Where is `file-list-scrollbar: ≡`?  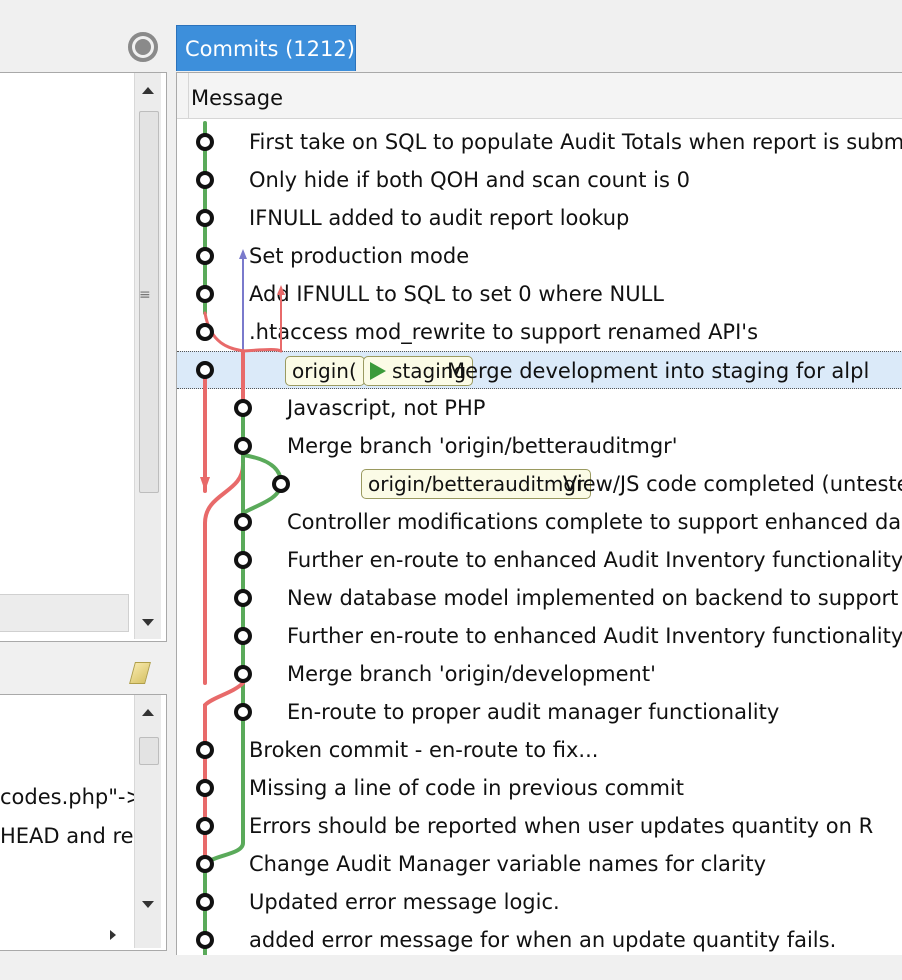
file-list-scrollbar: ≡ is located at coordinates (147, 356).